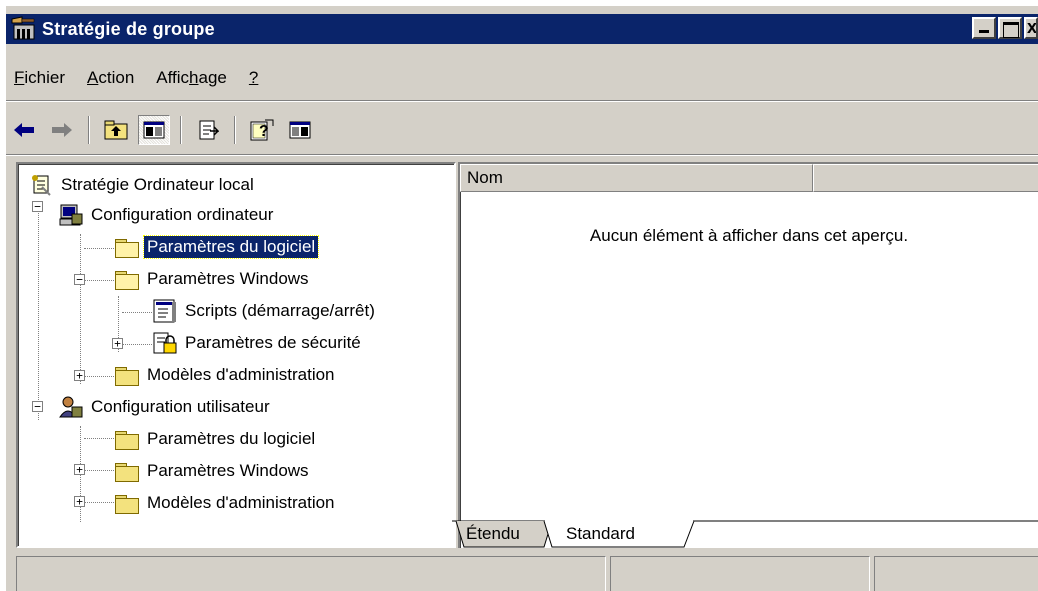  I want to click on menu-fichier-accel: F, so click(19, 77).